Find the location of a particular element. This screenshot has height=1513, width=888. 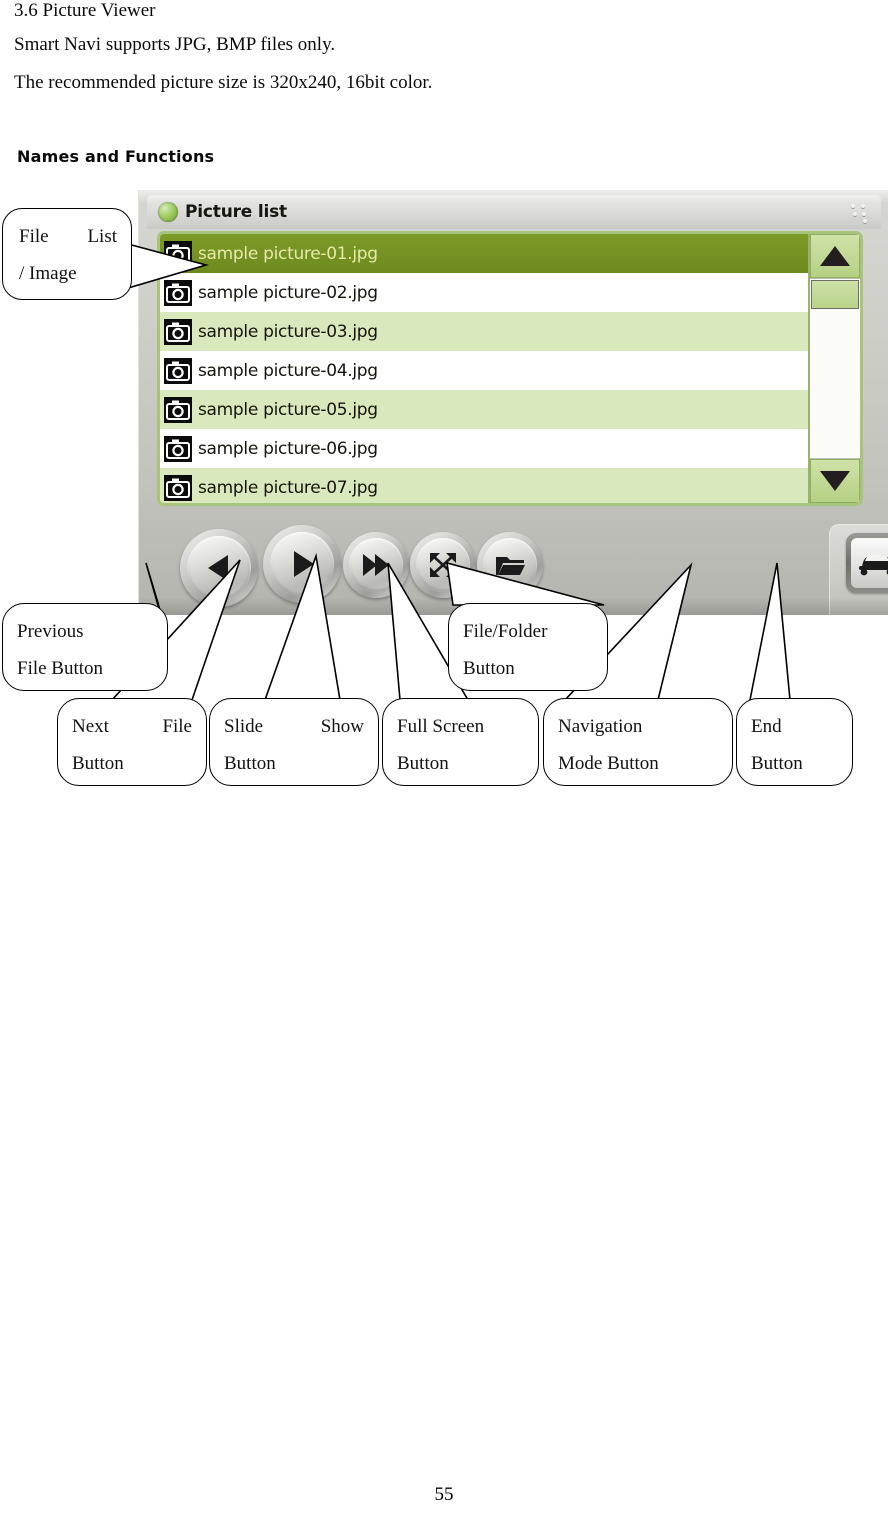

callout-navigation-mode-button: Navigation Mode Button is located at coordinates (638, 742).